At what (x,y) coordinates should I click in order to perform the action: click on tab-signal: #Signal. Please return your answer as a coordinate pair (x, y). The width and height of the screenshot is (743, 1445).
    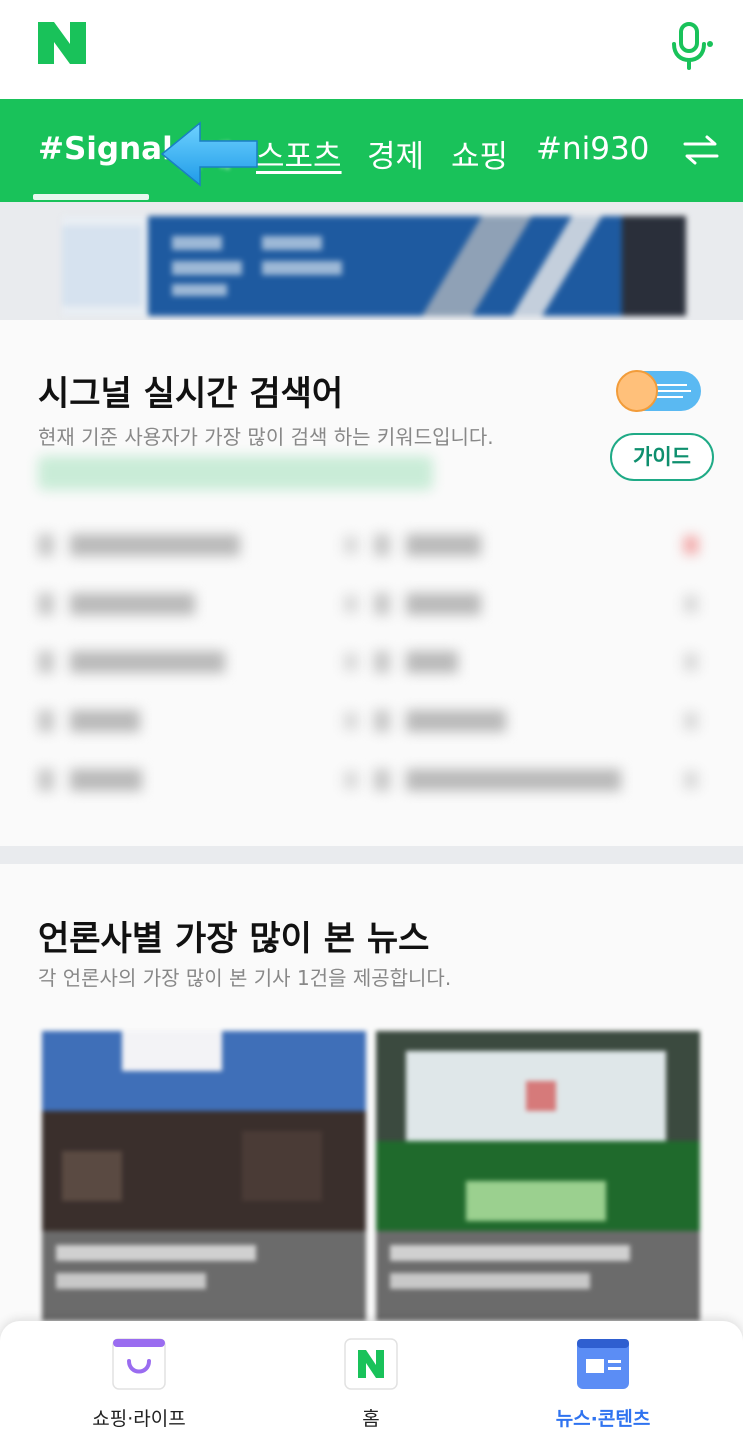
    Looking at the image, I should click on (105, 149).